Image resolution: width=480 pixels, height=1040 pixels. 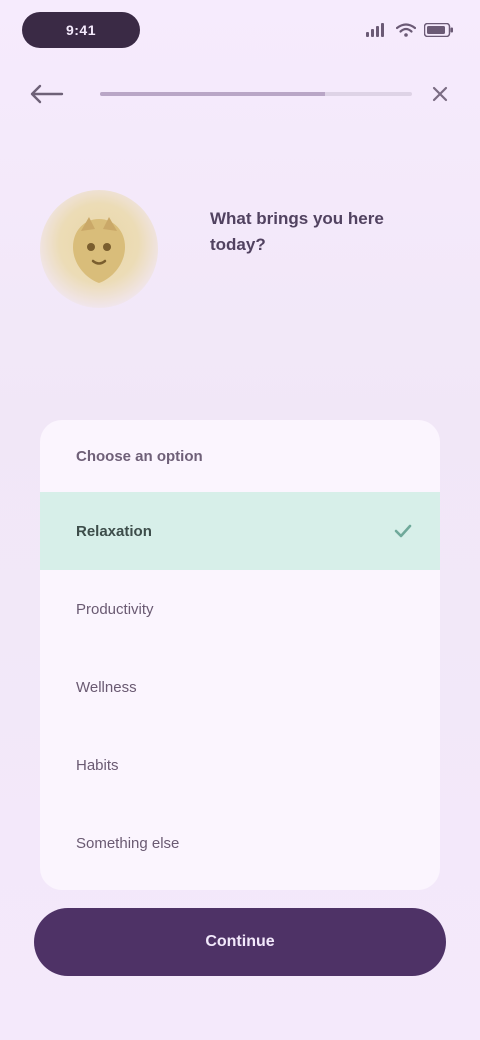 I want to click on status-icons, so click(x=412, y=30).